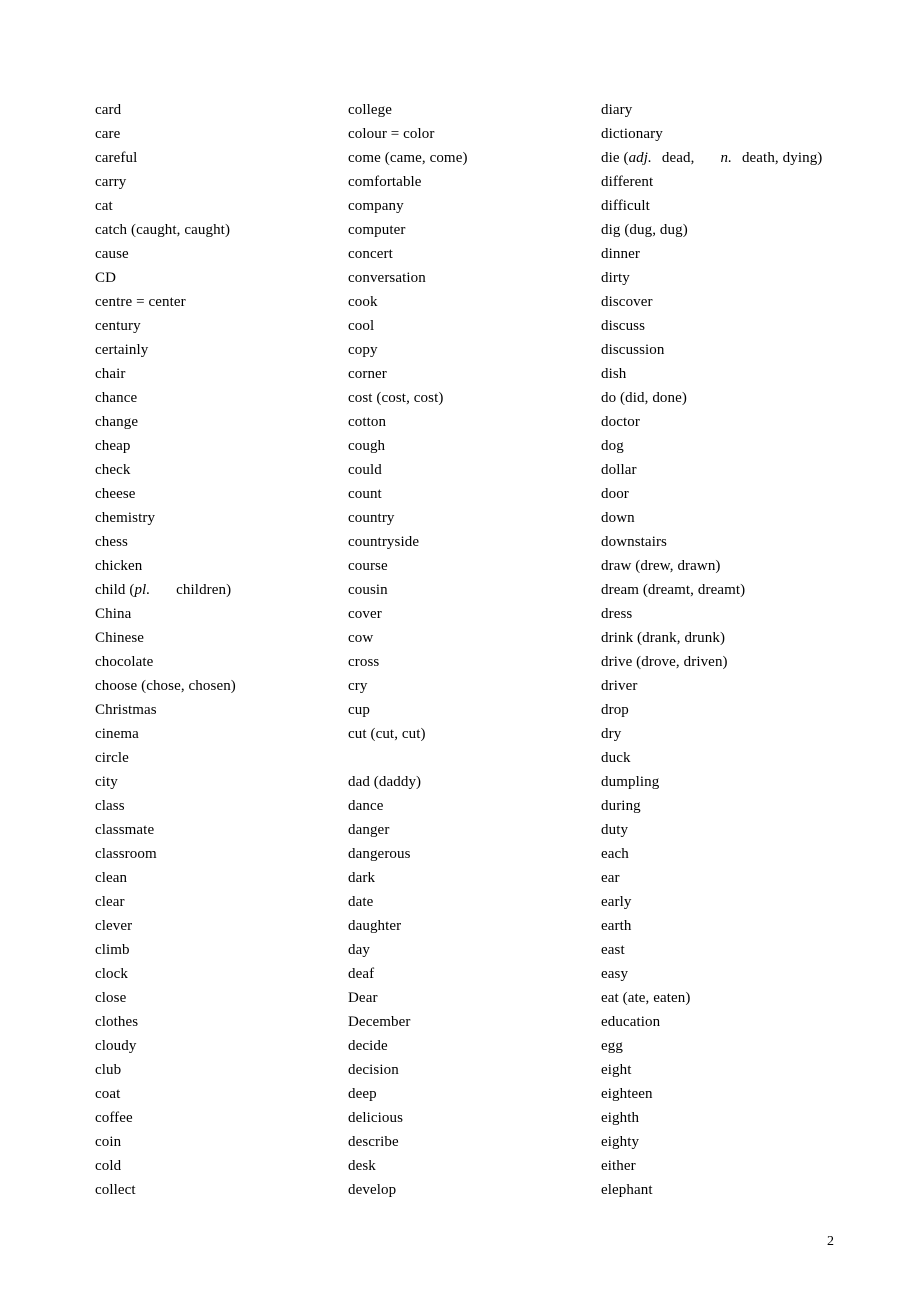 The width and height of the screenshot is (920, 1302). I want to click on word-entry: coffee, so click(114, 1118).